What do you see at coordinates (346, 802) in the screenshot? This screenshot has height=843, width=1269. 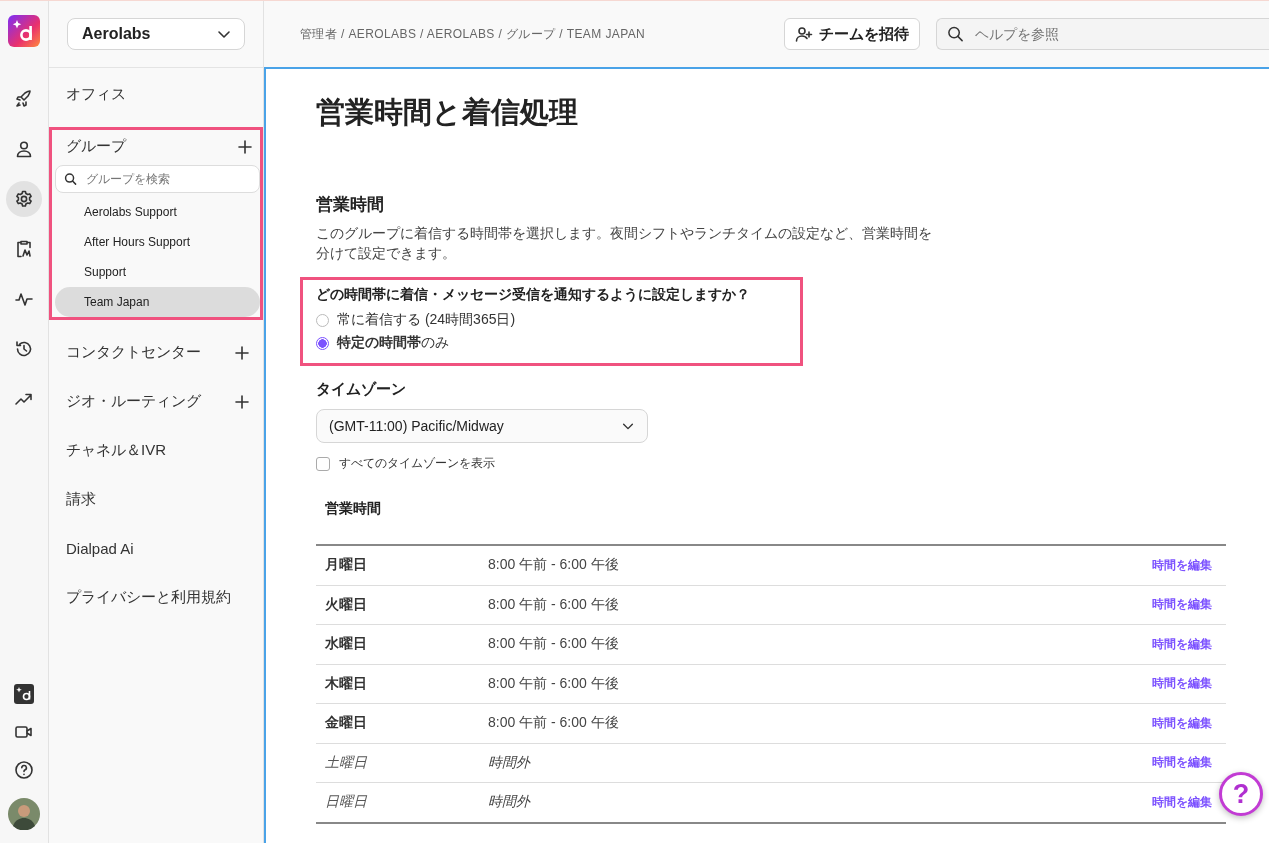 I see `day-cell-text: 日曜日` at bounding box center [346, 802].